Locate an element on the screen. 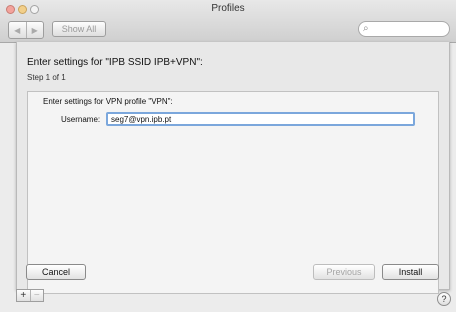  add-profile-button: + is located at coordinates (23, 295).